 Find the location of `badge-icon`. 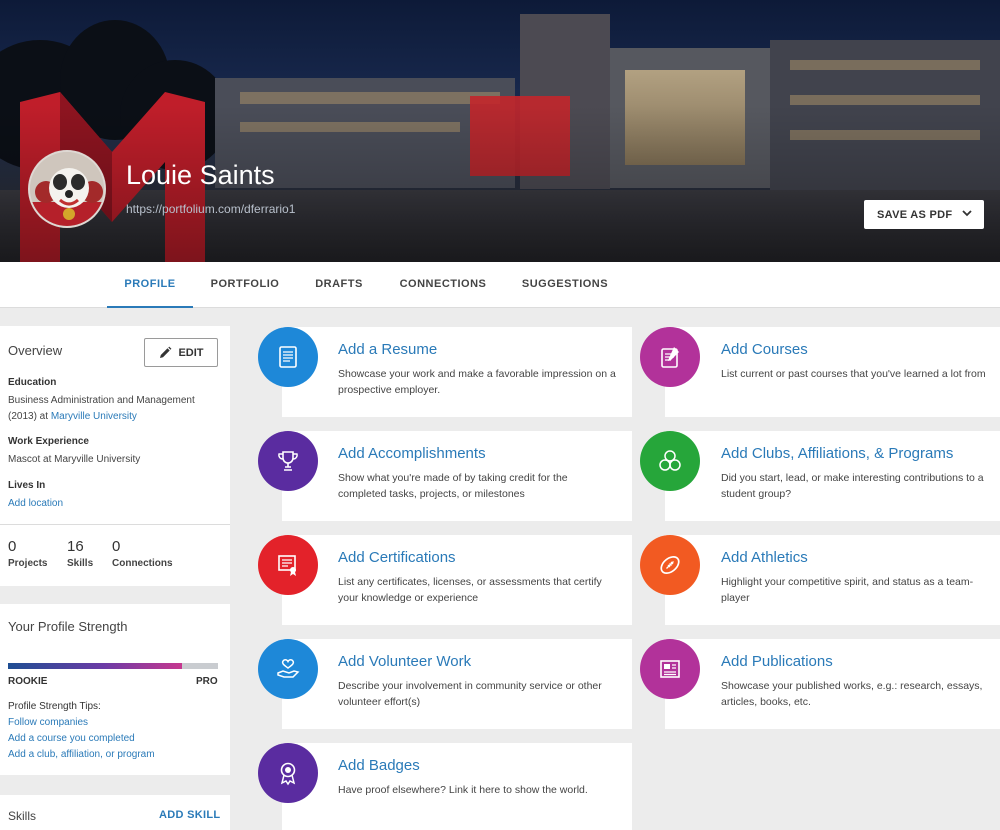

badge-icon is located at coordinates (288, 773).